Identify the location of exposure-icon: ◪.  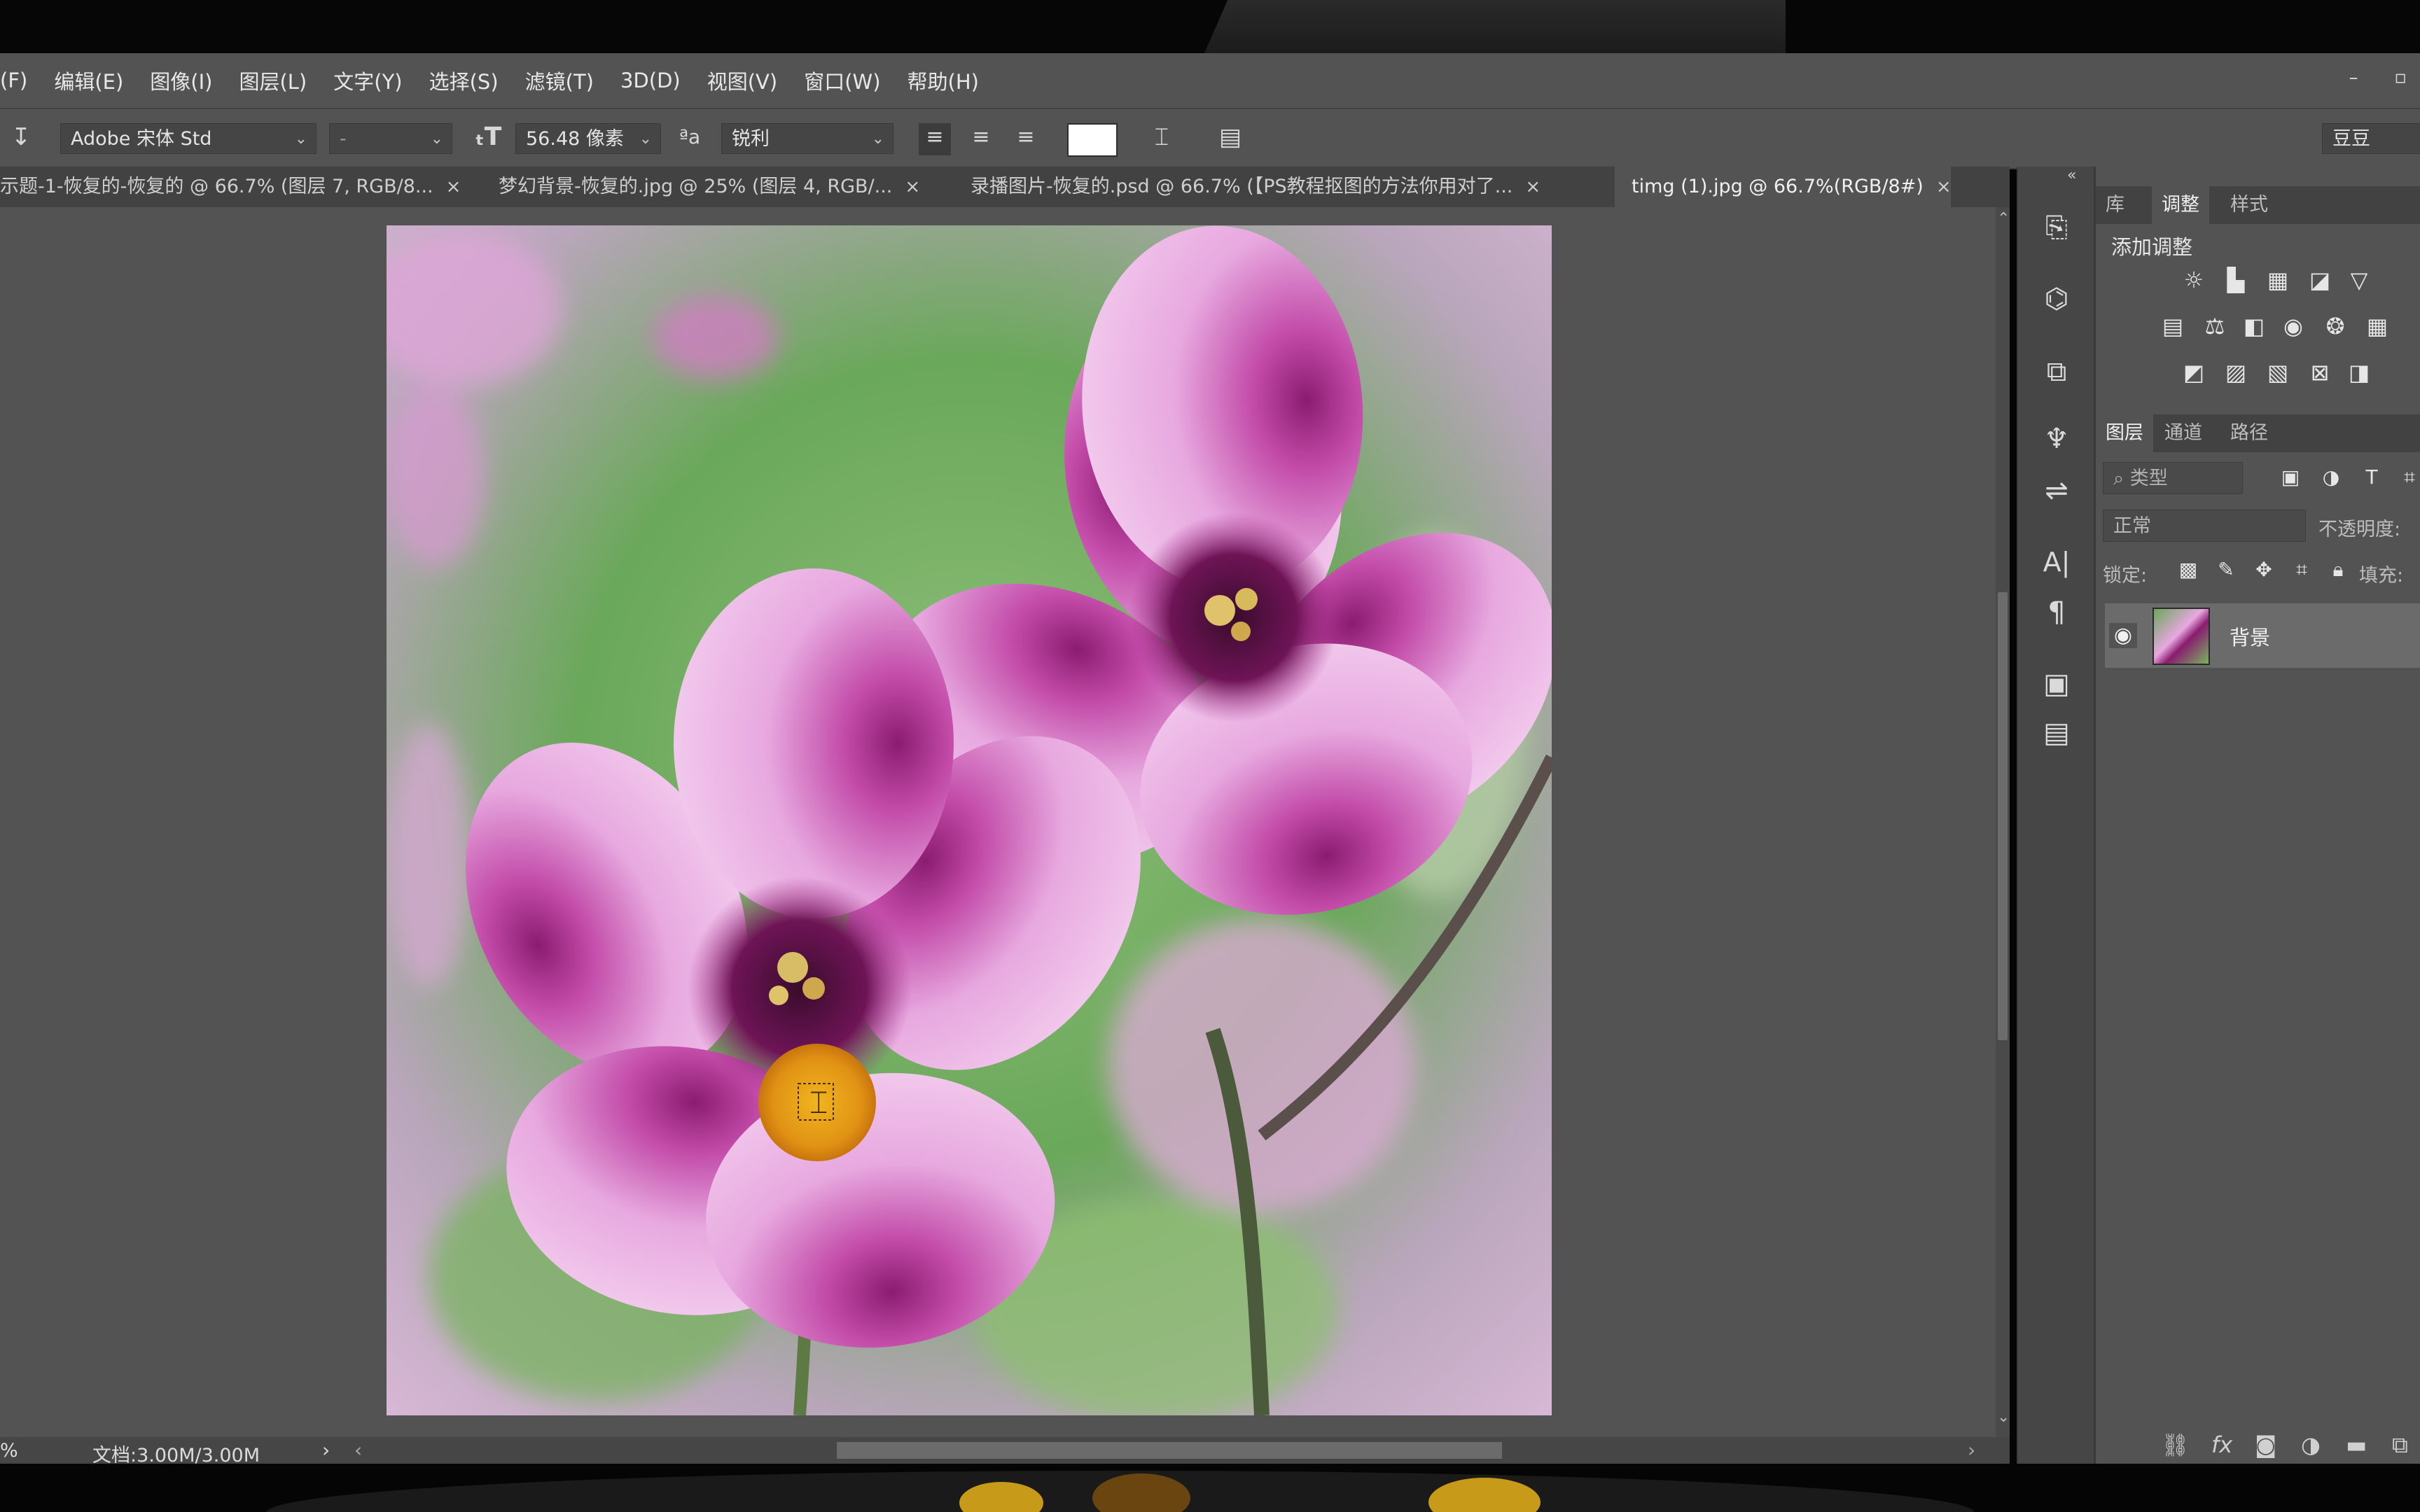
(2320, 280).